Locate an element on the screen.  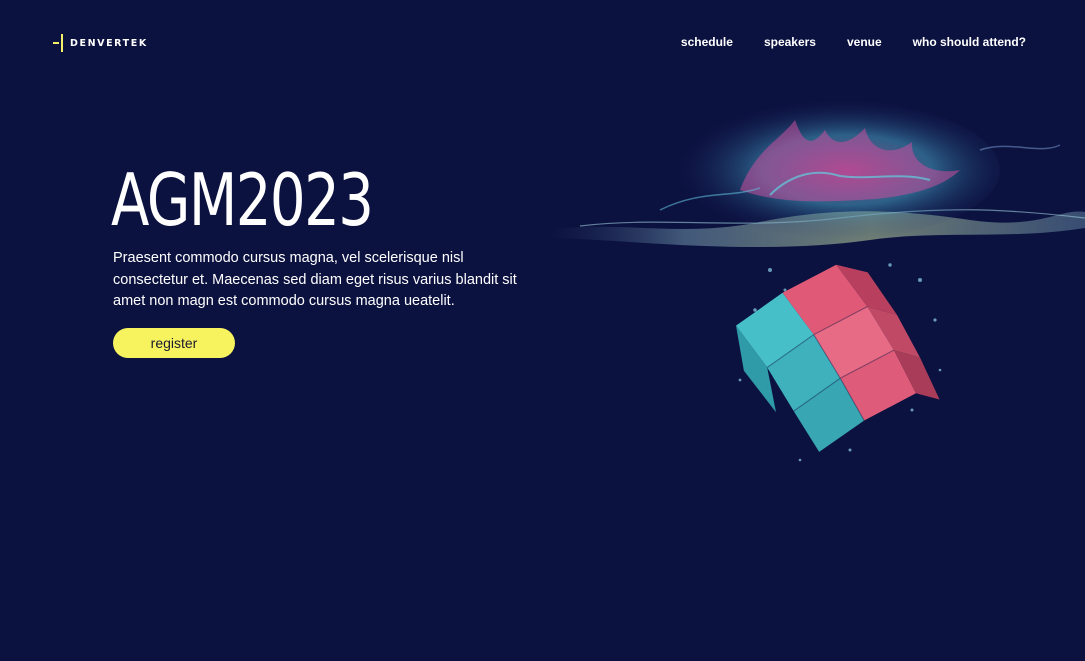
nav-link-schedule: schedule is located at coordinates (707, 42).